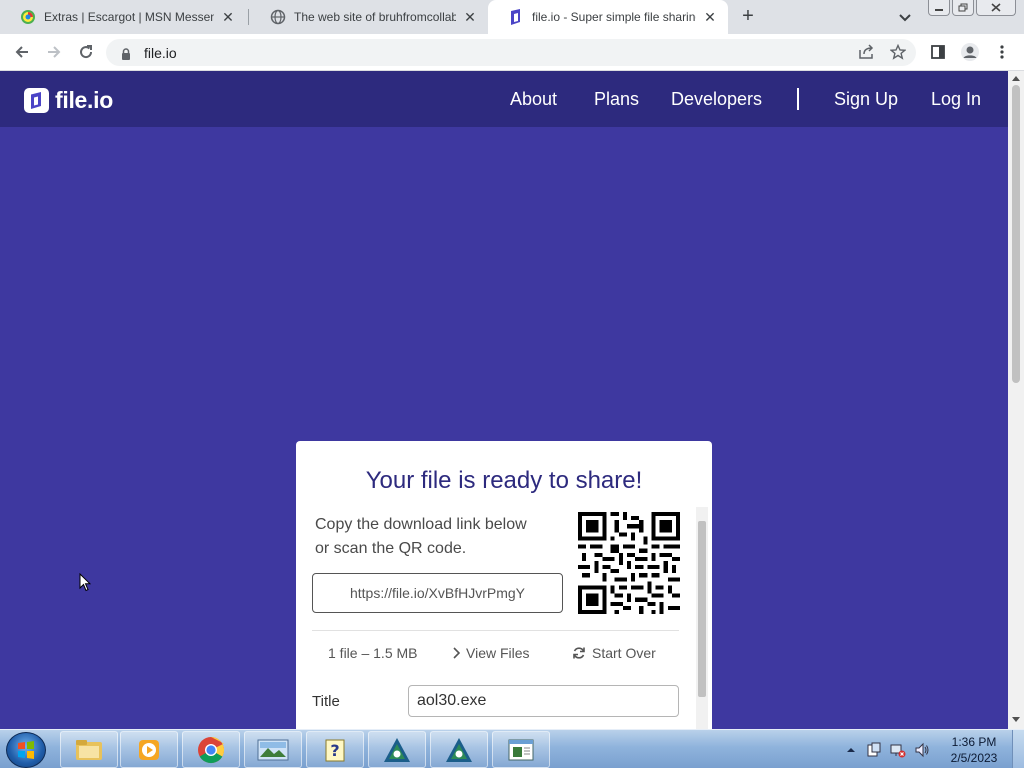 This screenshot has width=1024, height=768. Describe the element at coordinates (874, 750) in the screenshot. I see `action-center-icon` at that location.